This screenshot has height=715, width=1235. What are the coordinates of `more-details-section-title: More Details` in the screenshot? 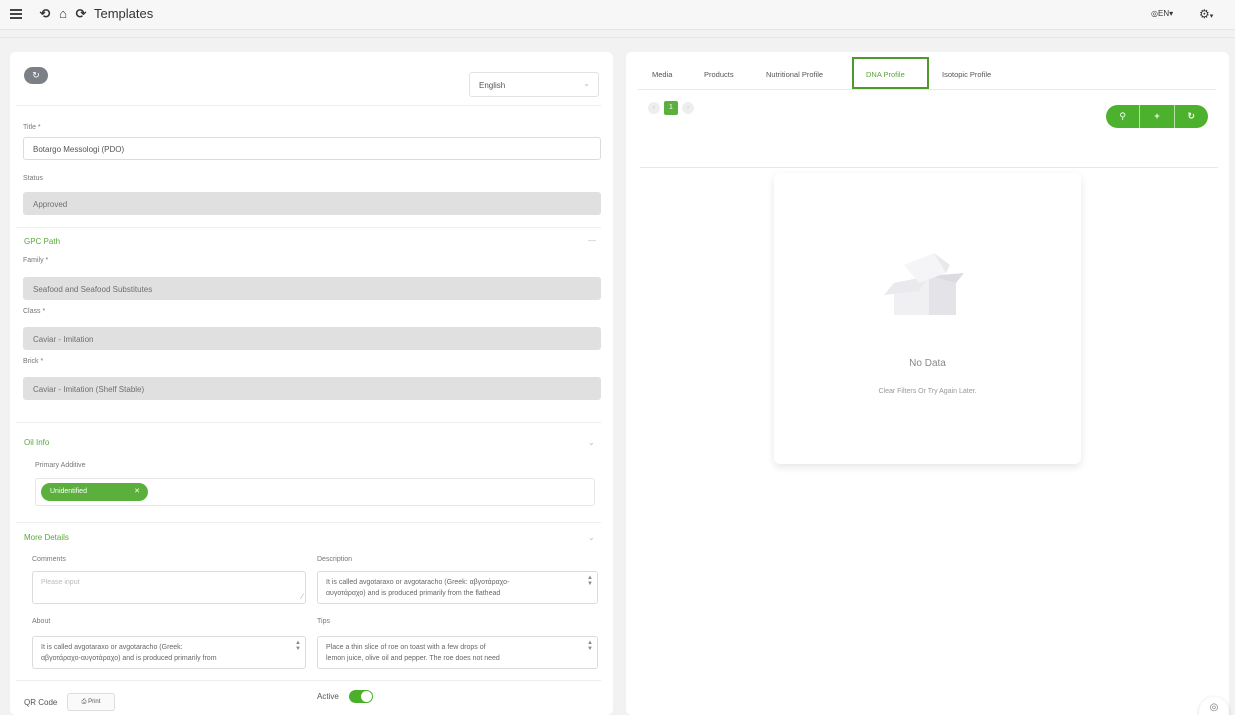 It's located at (46, 537).